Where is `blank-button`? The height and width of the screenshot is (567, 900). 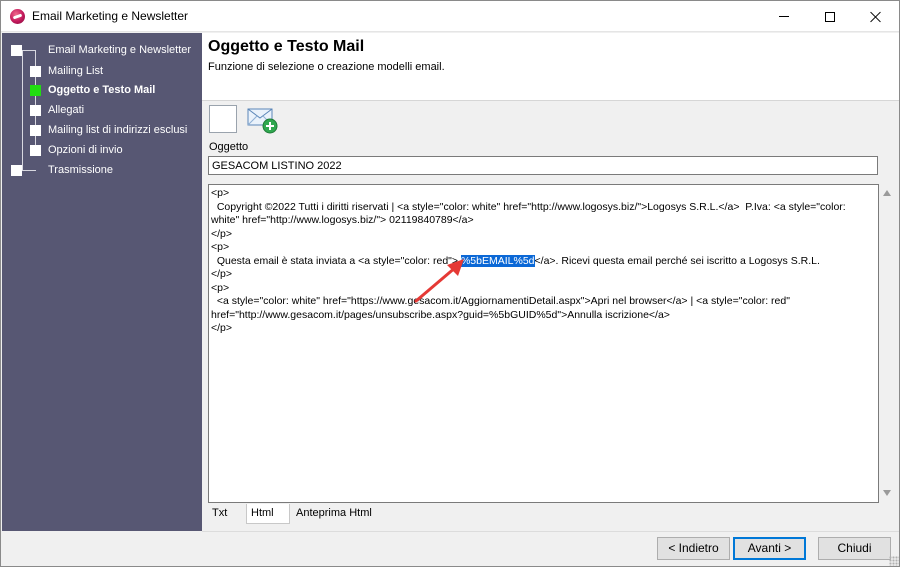 blank-button is located at coordinates (223, 119).